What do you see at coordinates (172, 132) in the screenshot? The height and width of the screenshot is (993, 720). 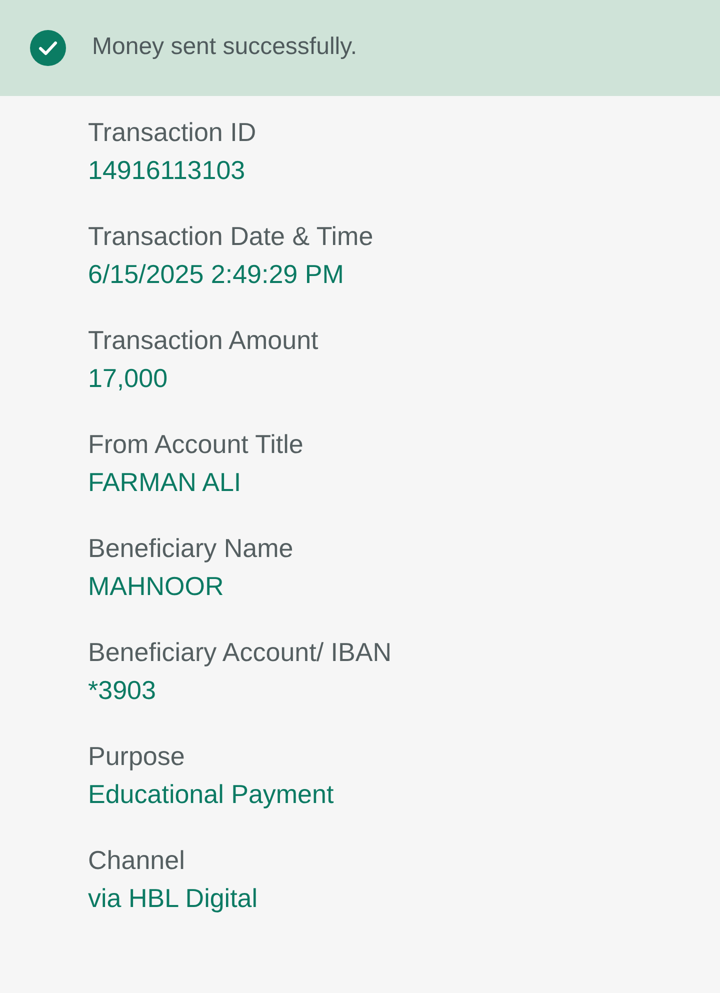 I see `detail-label: Transaction ID` at bounding box center [172, 132].